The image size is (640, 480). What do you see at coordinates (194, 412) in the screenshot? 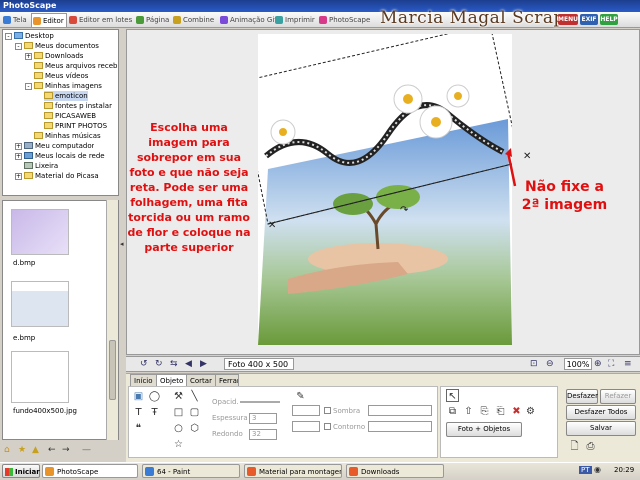
I see `rounded-rectangle-icon: ▢` at bounding box center [194, 412].